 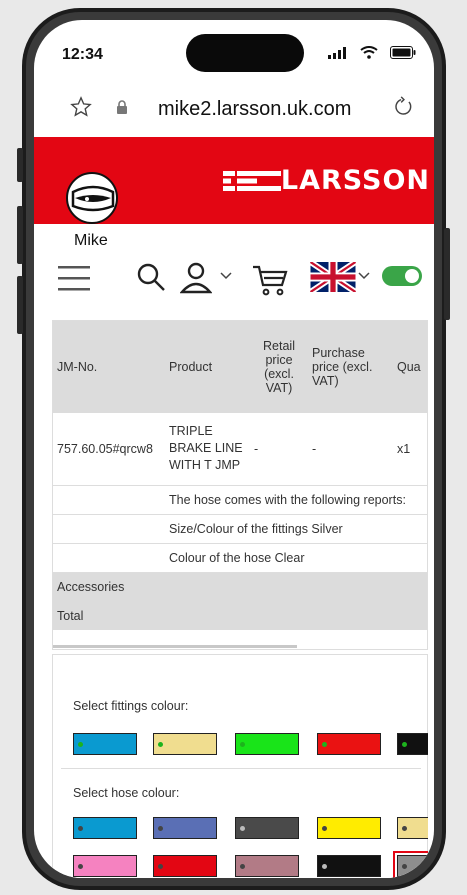 What do you see at coordinates (196, 278) in the screenshot?
I see `account-icon` at bounding box center [196, 278].